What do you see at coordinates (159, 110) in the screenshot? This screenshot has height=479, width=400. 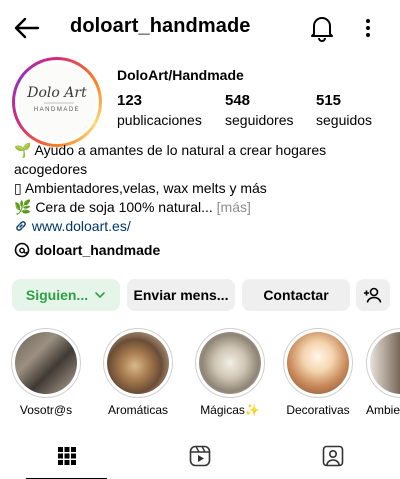 I see `posts-stat: 123 publicaciones` at bounding box center [159, 110].